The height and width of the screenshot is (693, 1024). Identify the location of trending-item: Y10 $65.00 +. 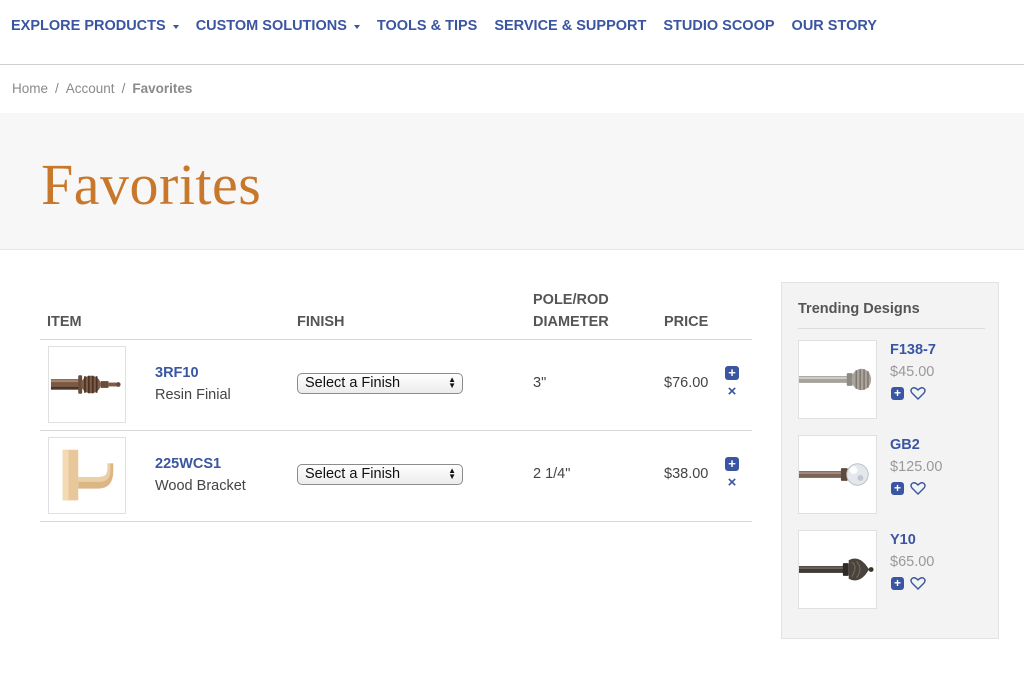
(893, 570).